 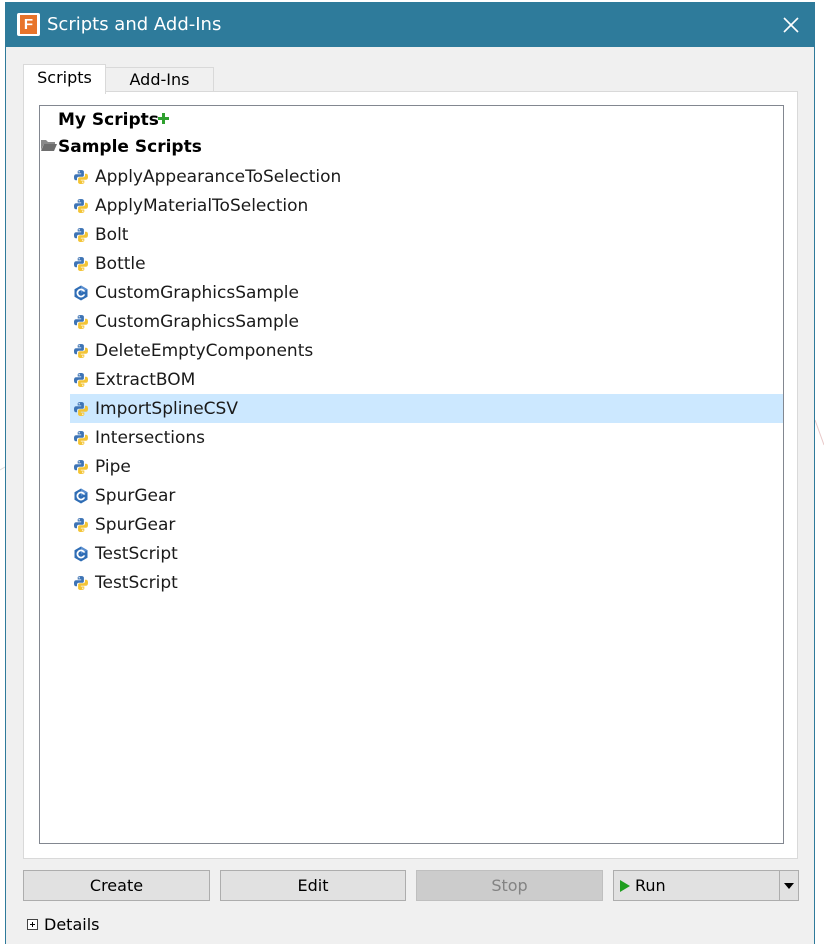 What do you see at coordinates (32, 924) in the screenshot?
I see `expand-plus-icon` at bounding box center [32, 924].